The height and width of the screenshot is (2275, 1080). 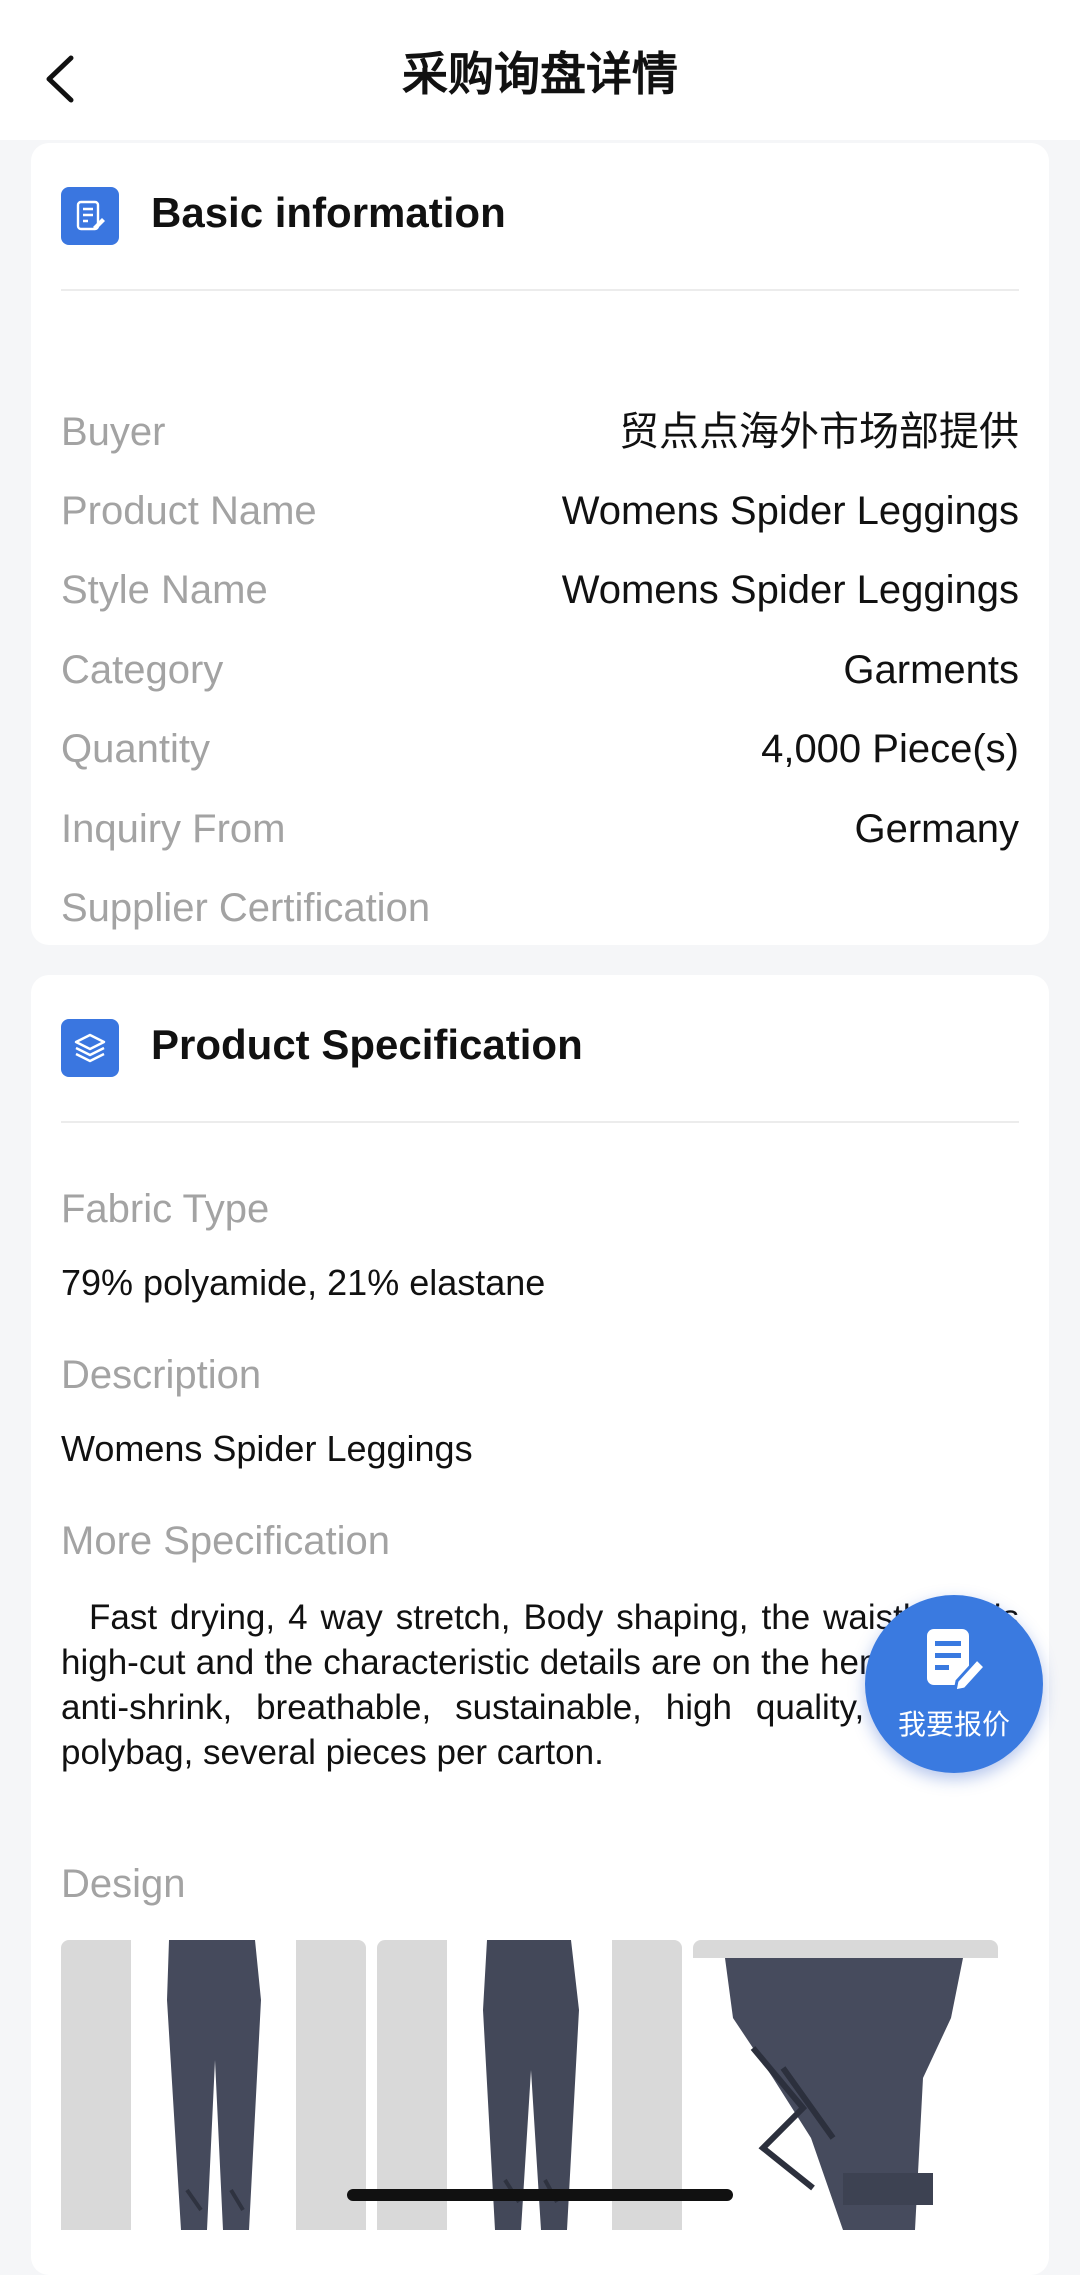 What do you see at coordinates (90, 1048) in the screenshot?
I see `layers-icon` at bounding box center [90, 1048].